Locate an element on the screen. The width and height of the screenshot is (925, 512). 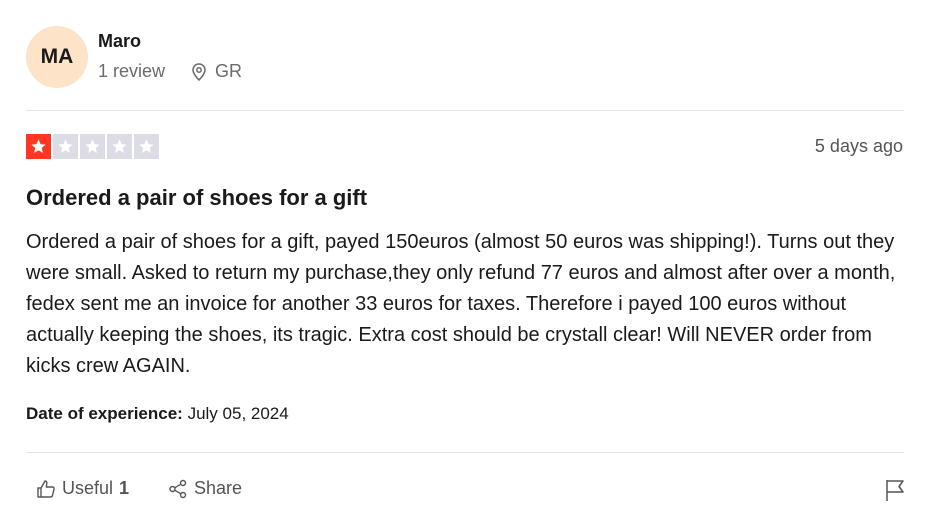
doe-label: Date of experience: is located at coordinates (104, 413).